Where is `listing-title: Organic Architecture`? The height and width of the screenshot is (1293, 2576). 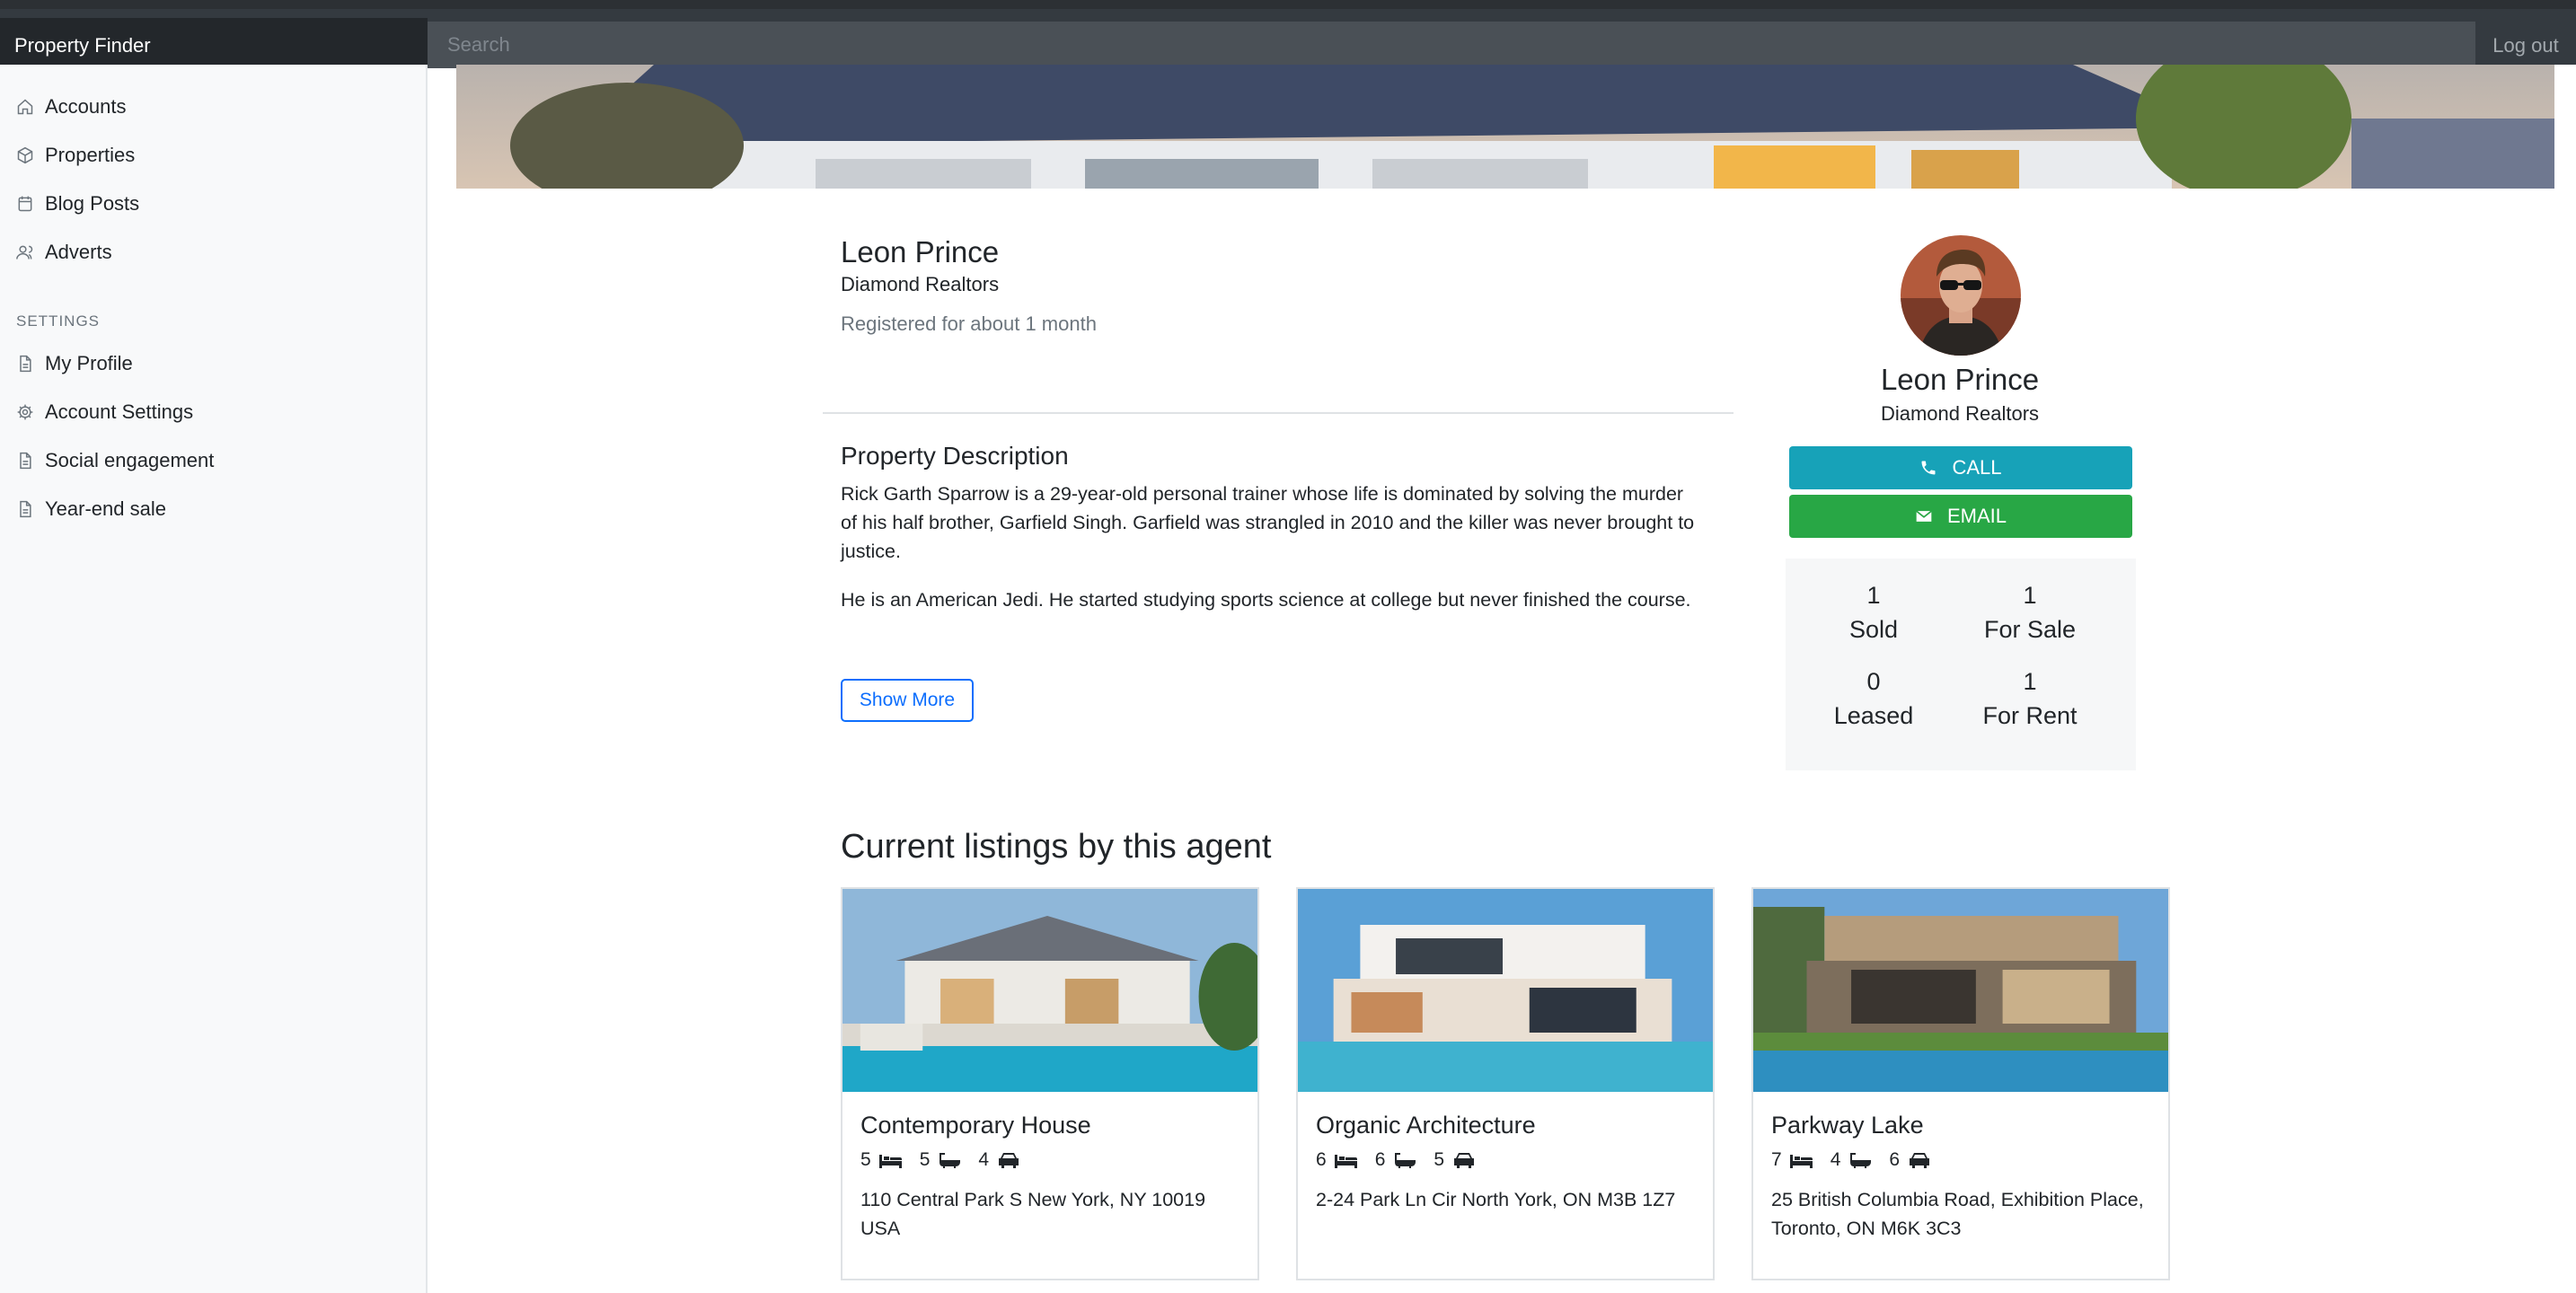 listing-title: Organic Architecture is located at coordinates (1426, 1125).